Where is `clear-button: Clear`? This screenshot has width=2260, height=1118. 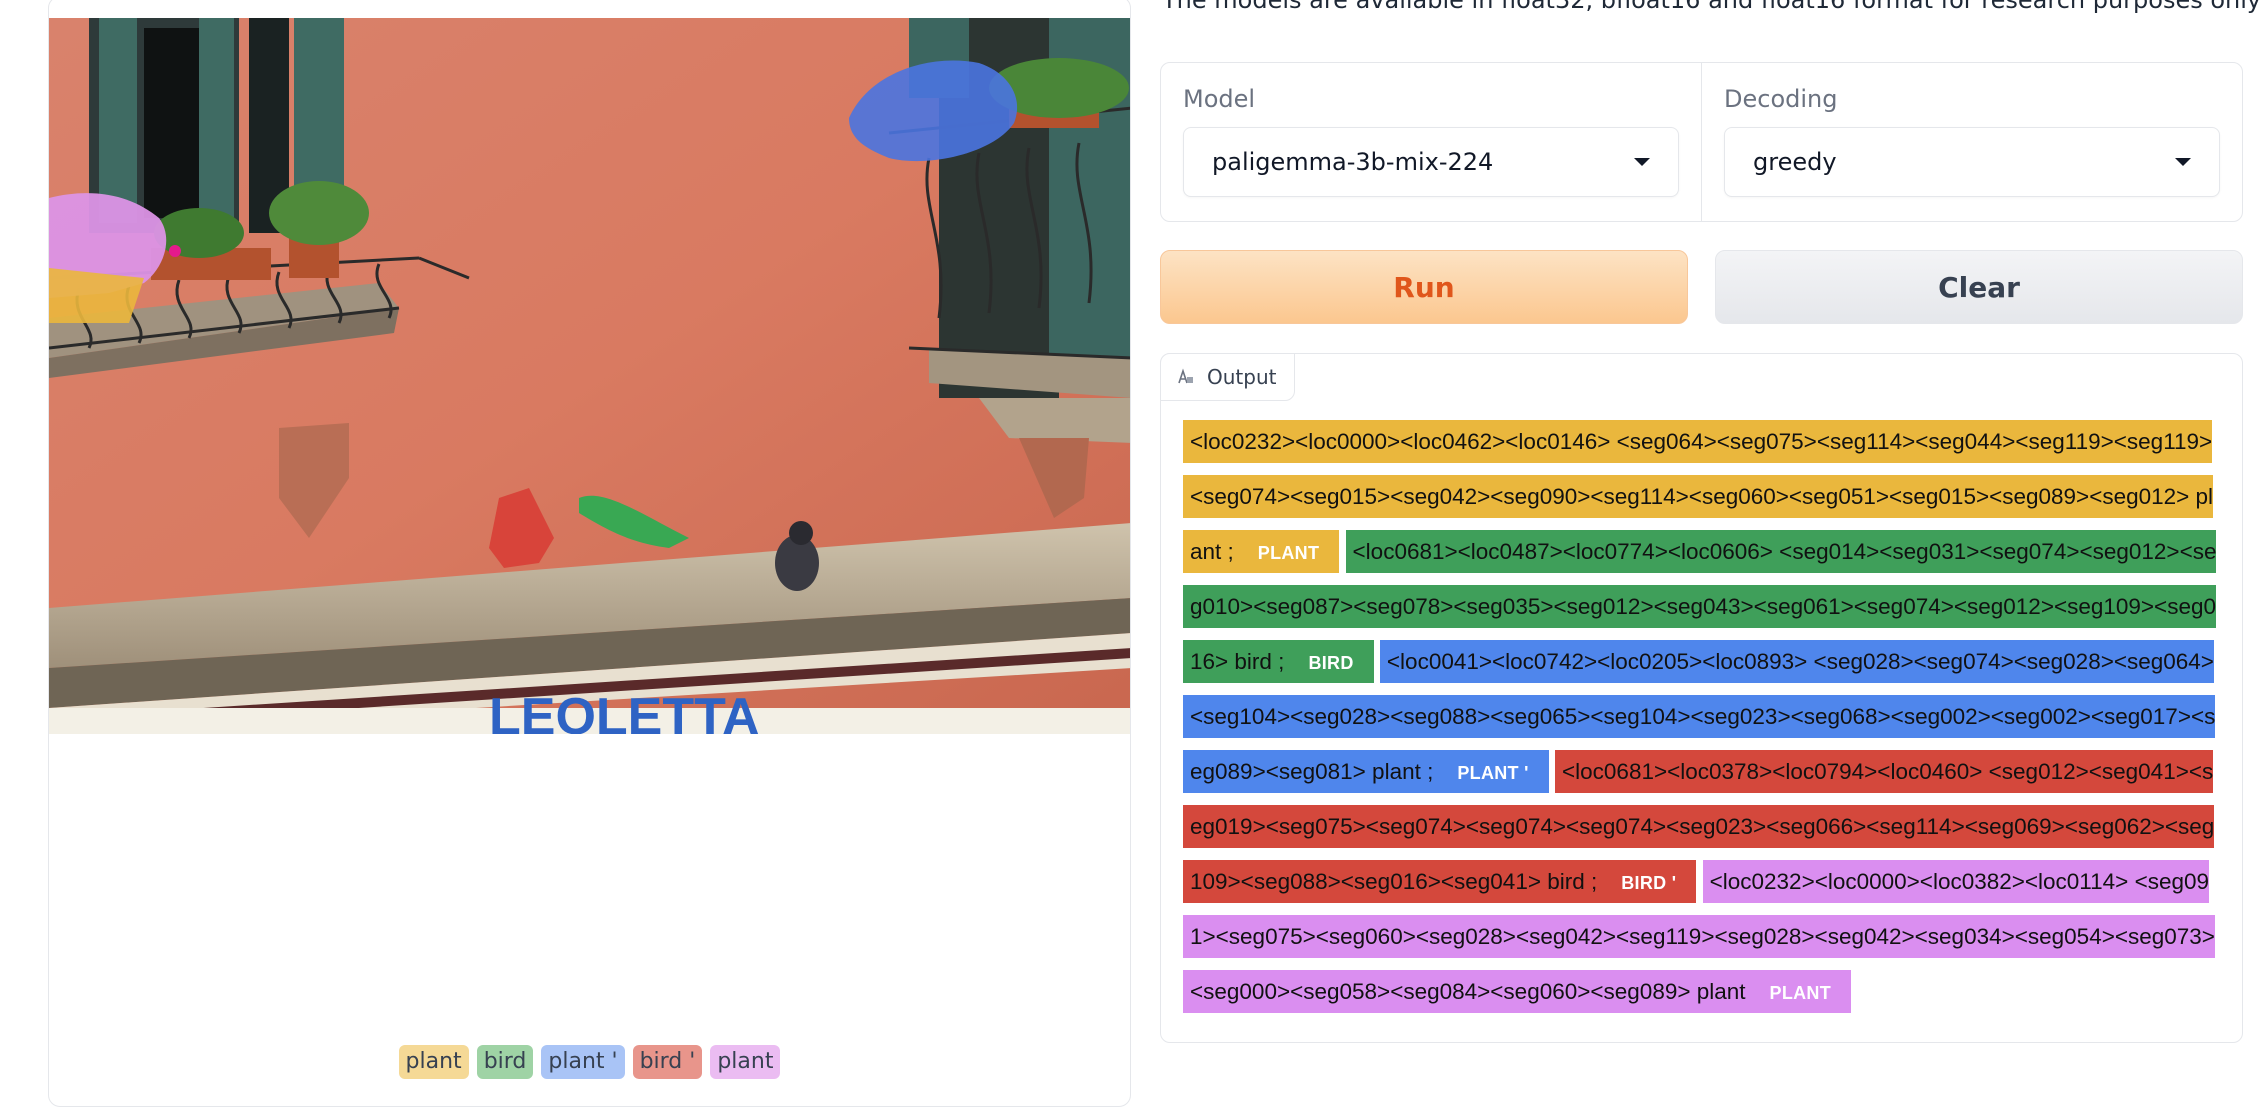
clear-button: Clear is located at coordinates (1979, 287).